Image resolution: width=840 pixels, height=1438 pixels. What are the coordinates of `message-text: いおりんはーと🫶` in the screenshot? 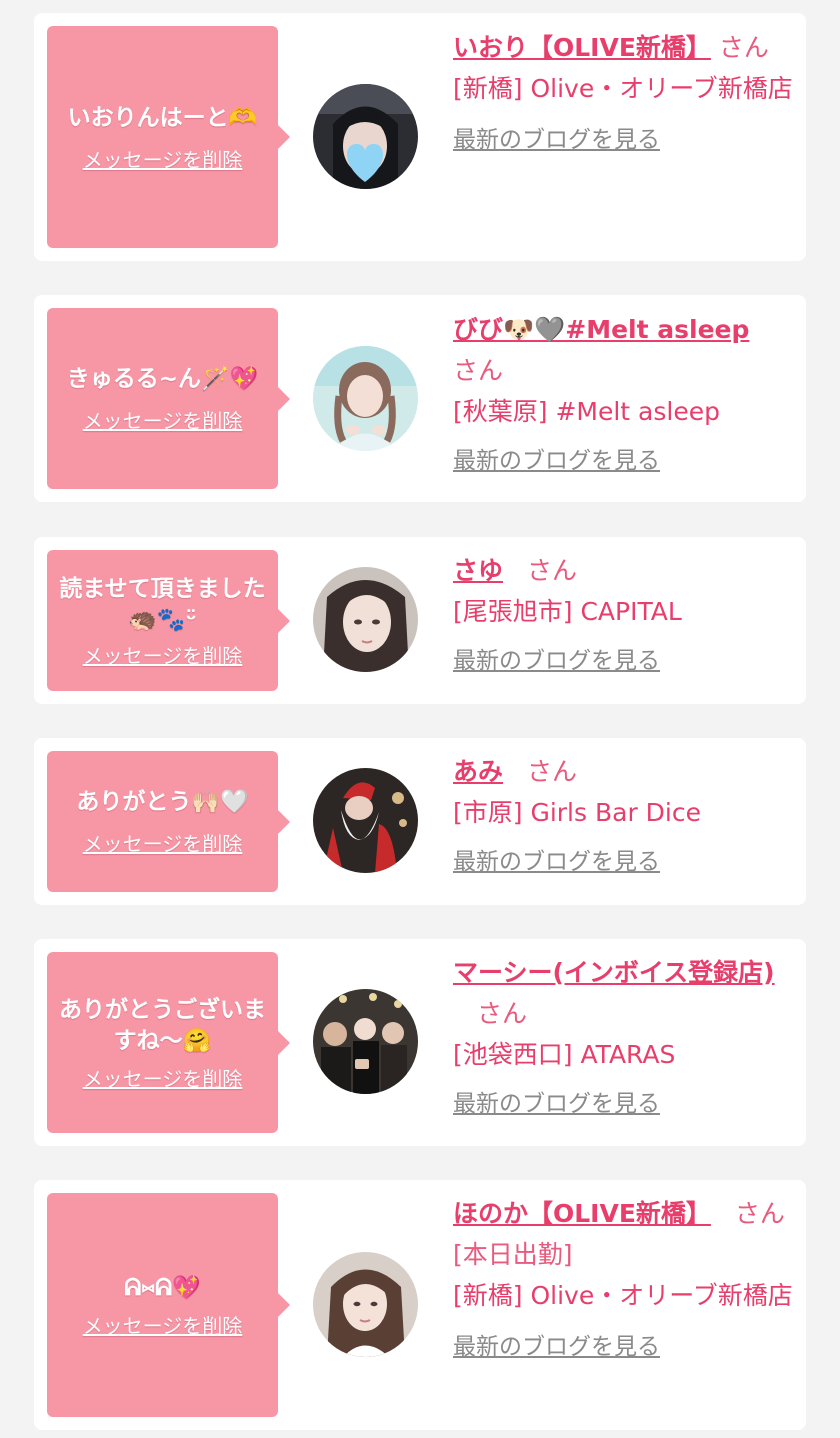 It's located at (162, 117).